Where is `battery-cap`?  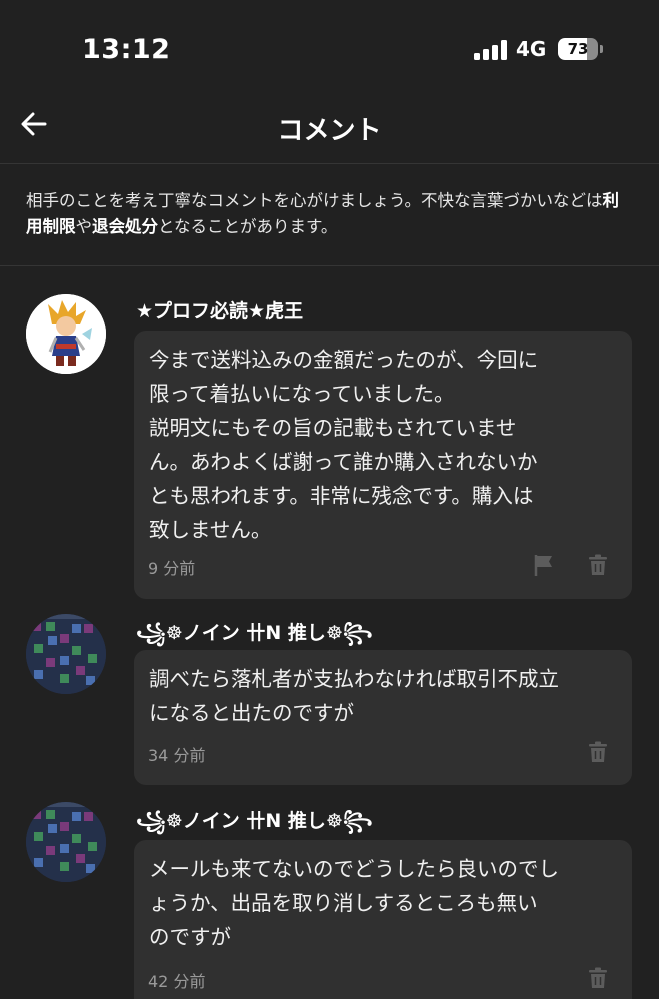 battery-cap is located at coordinates (601, 49).